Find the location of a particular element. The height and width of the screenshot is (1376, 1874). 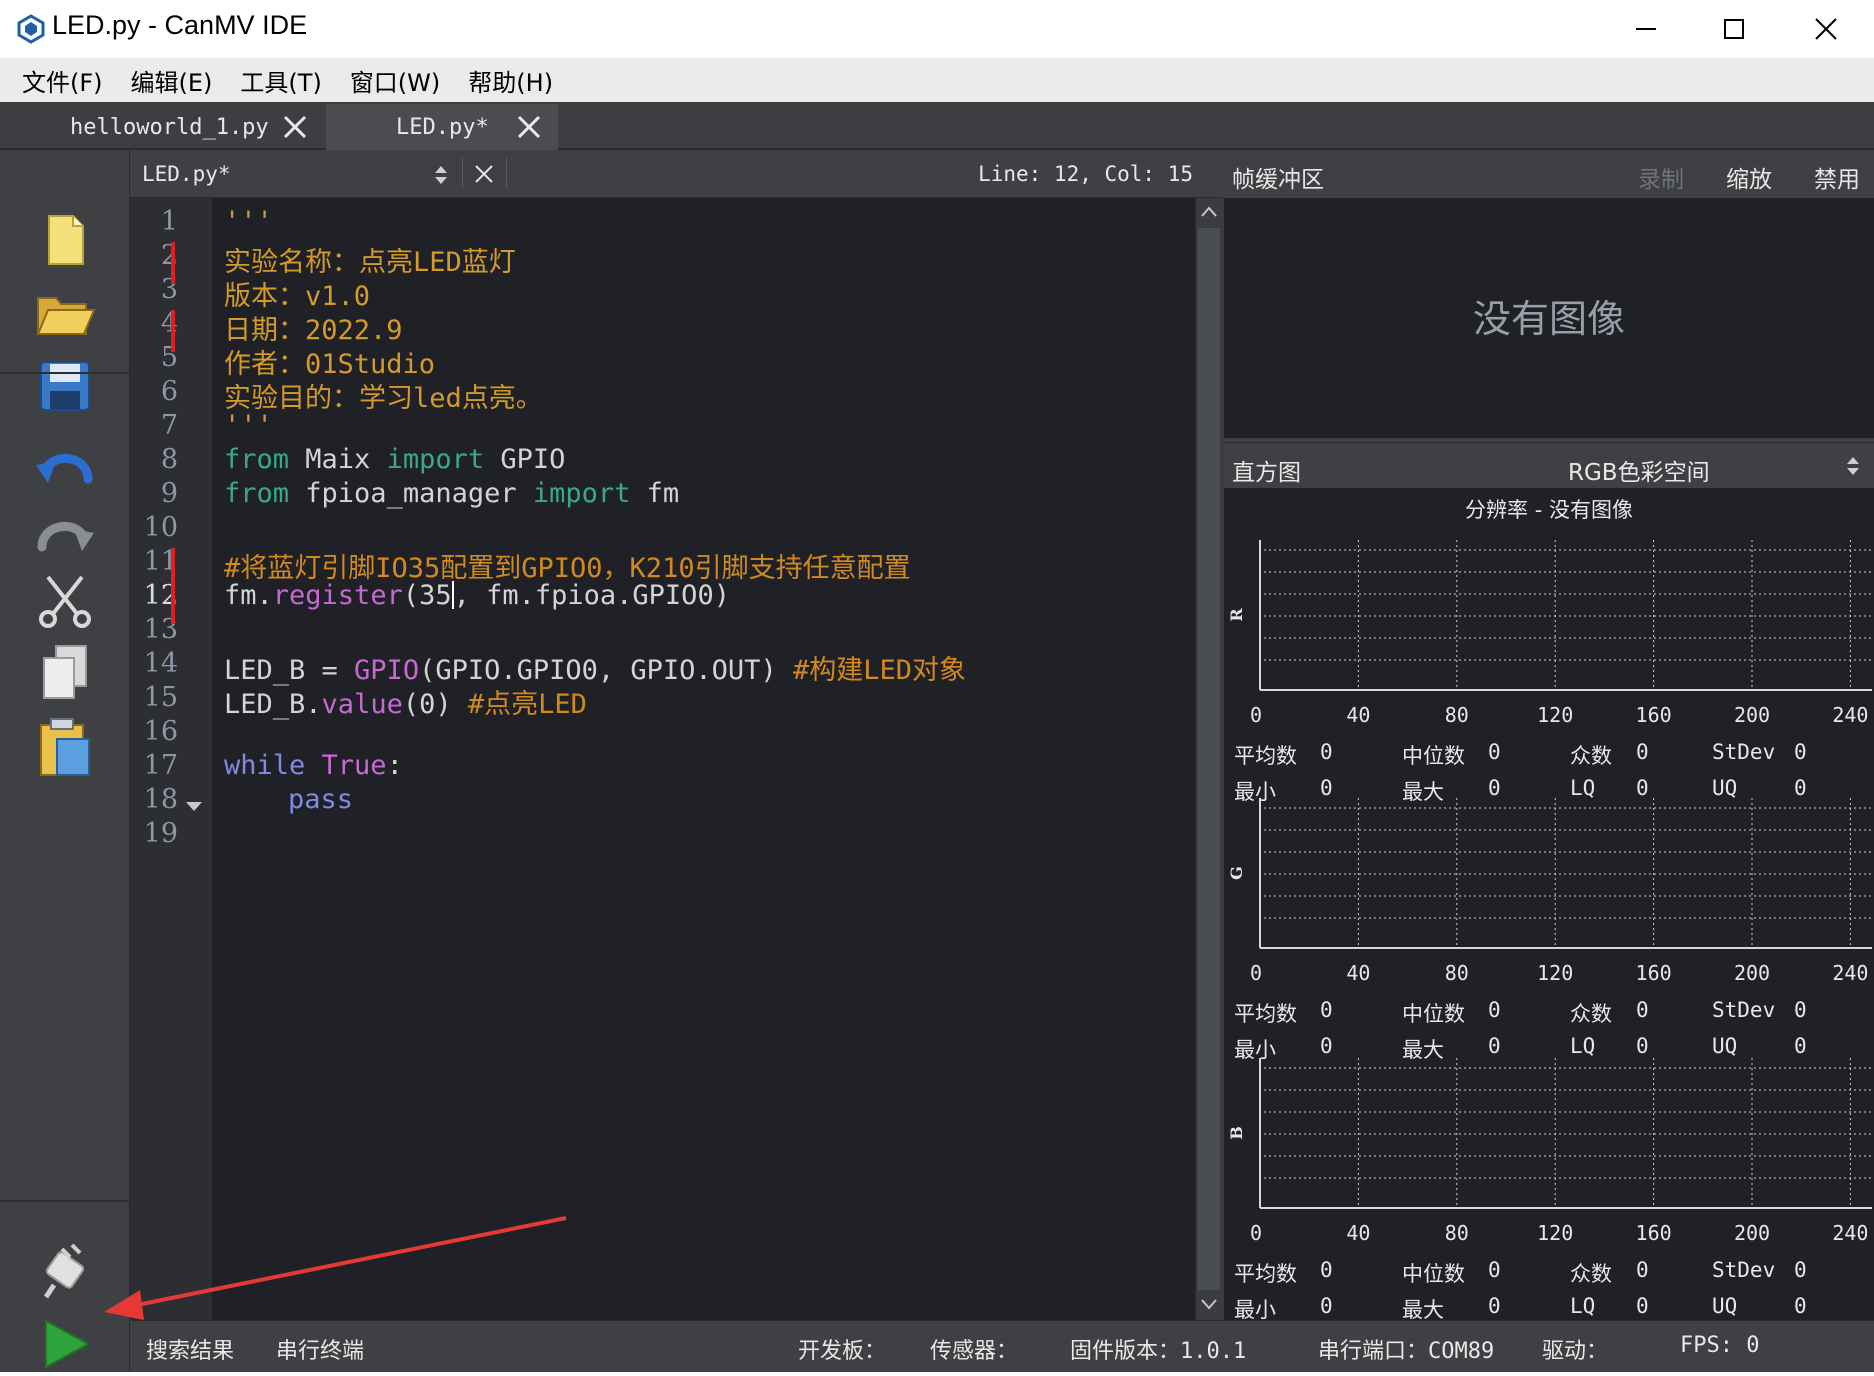

zoom-button: 缩放 is located at coordinates (1749, 177).